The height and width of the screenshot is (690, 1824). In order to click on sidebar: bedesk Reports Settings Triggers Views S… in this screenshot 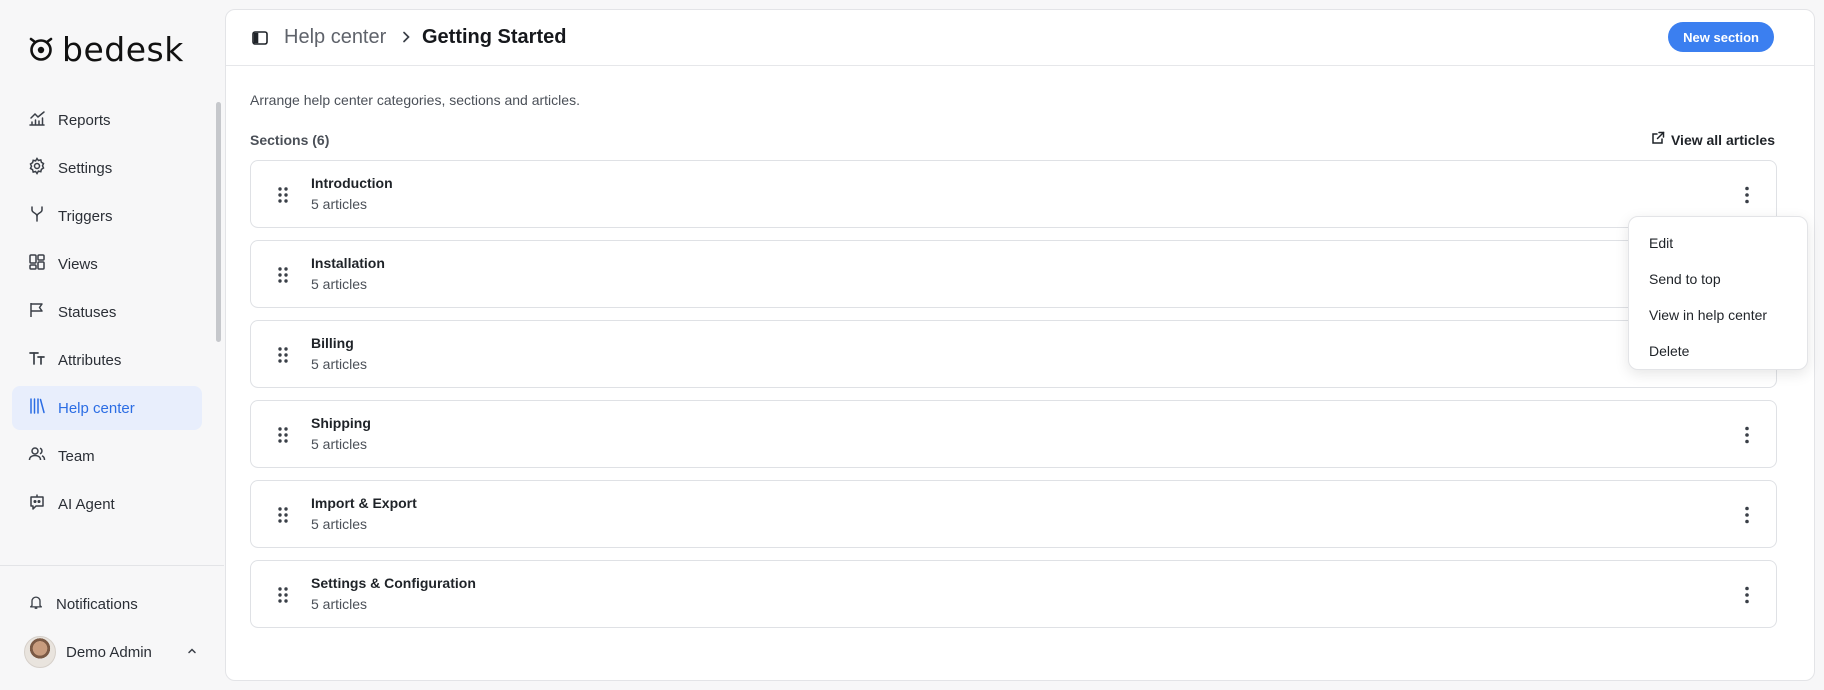, I will do `click(112, 345)`.